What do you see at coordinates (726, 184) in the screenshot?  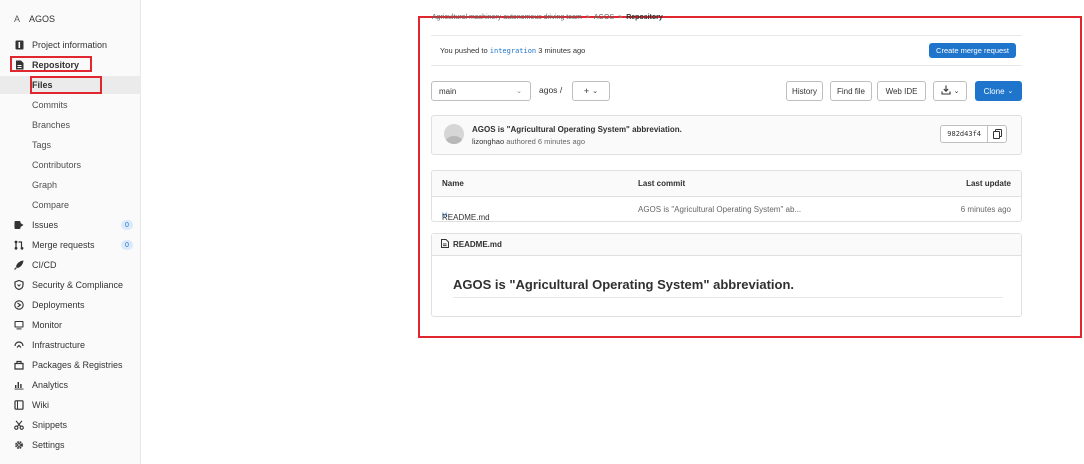 I see `table-header: Name Last commit Last update` at bounding box center [726, 184].